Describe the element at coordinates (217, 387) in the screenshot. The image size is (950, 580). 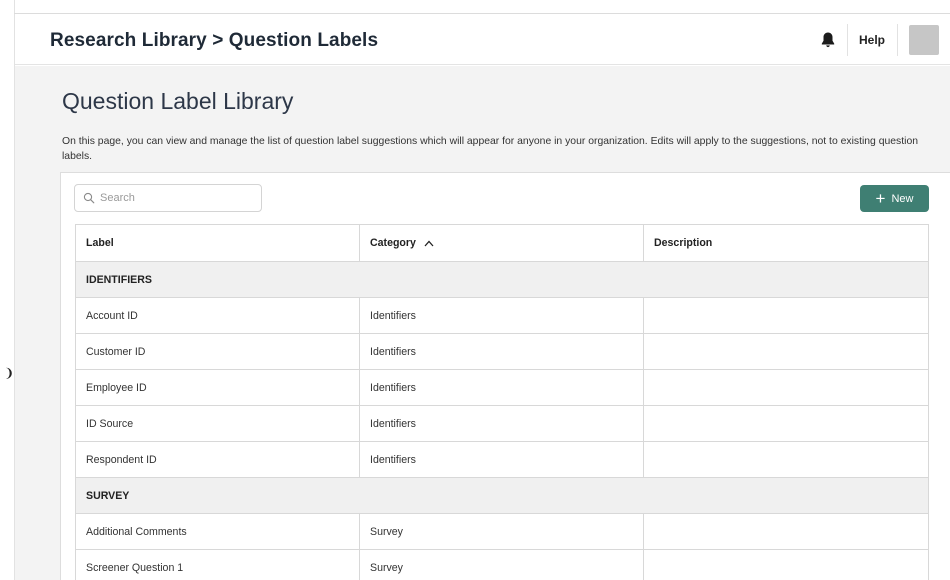
I see `cell-label: Employee ID` at that location.